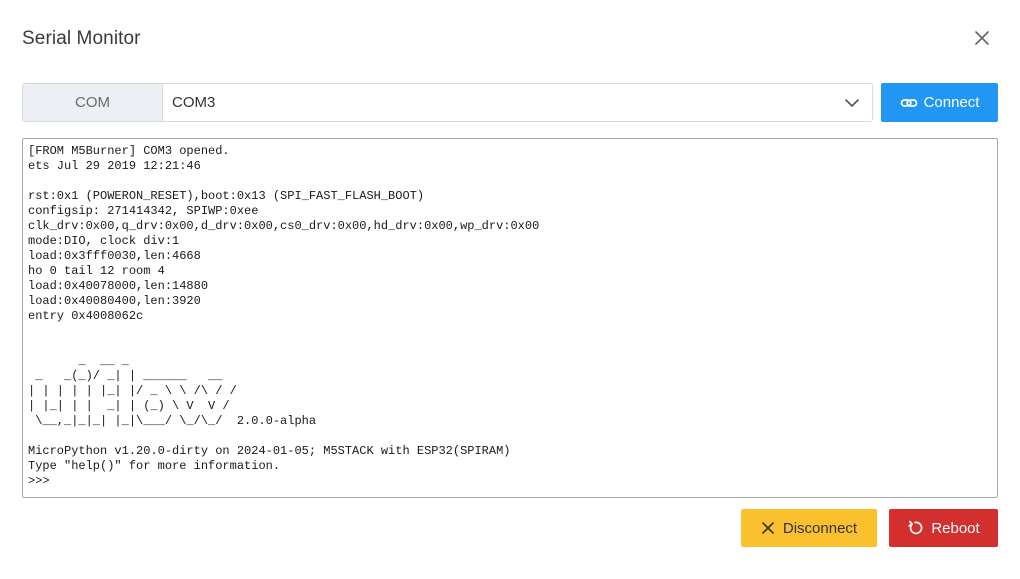  What do you see at coordinates (915, 528) in the screenshot?
I see `refresh-icon` at bounding box center [915, 528].